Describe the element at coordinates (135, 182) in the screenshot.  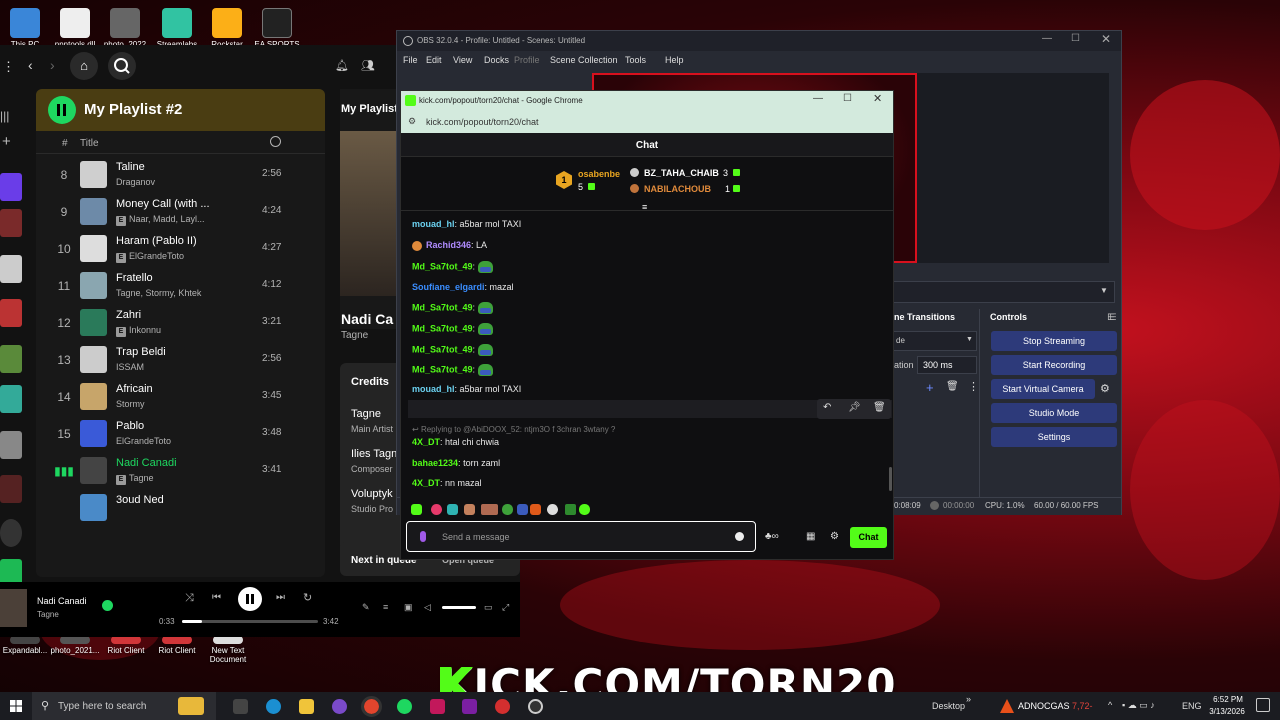
I see `track-artist: Draganov` at that location.